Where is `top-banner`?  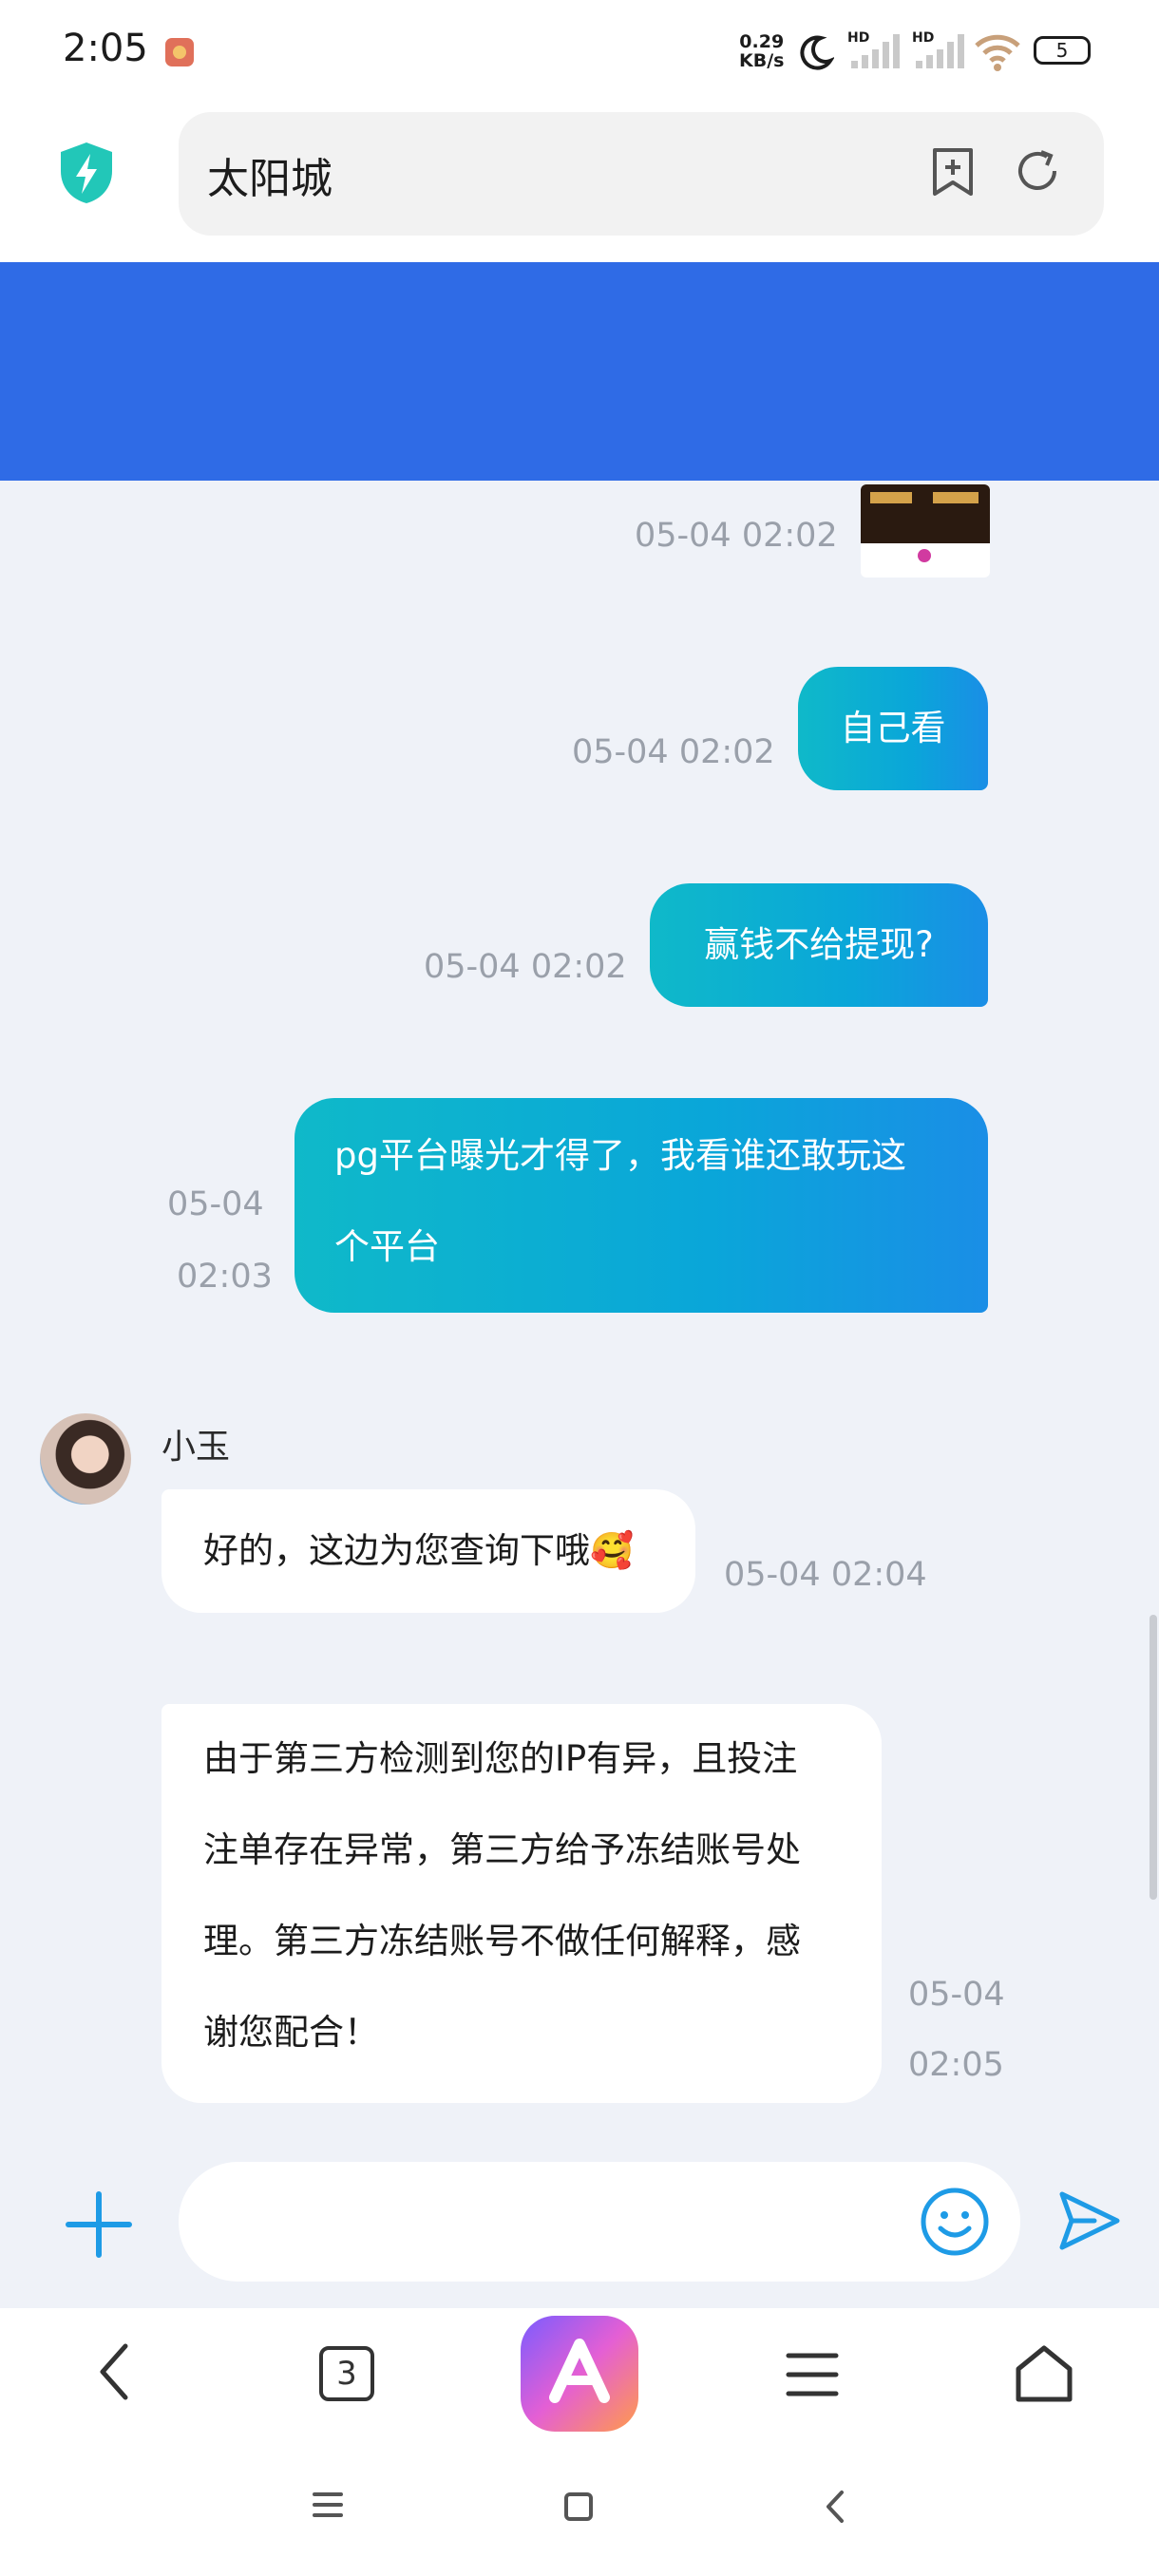 top-banner is located at coordinates (579, 371).